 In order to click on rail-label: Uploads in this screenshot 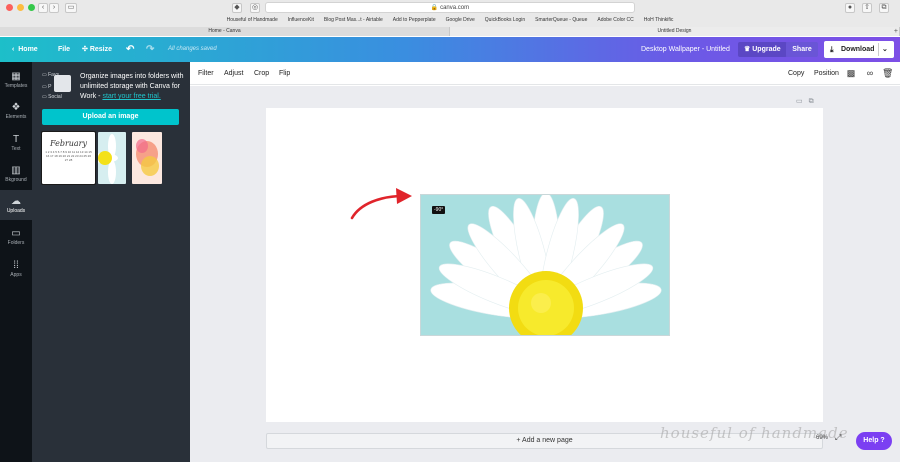, I will do `click(16, 211)`.